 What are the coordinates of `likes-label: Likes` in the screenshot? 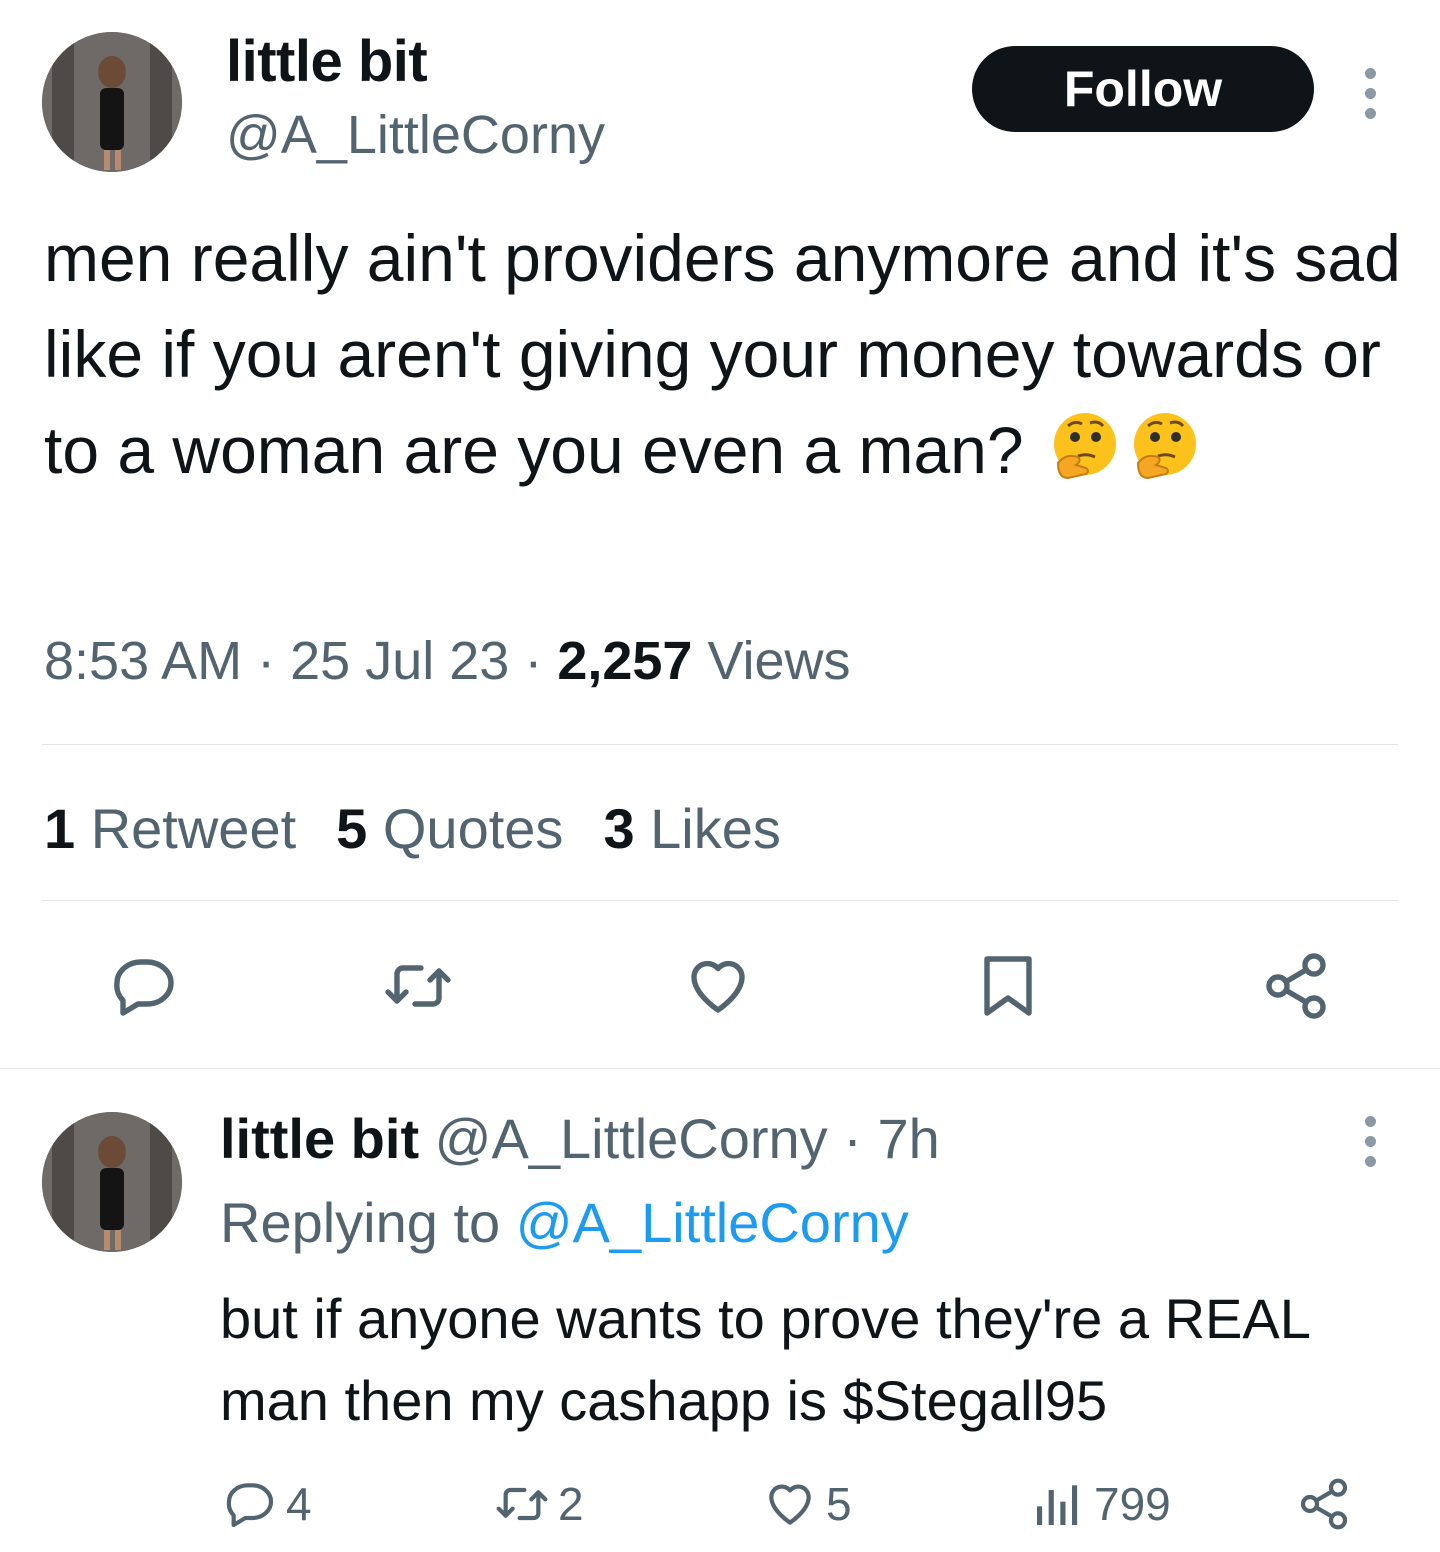 It's located at (715, 828).